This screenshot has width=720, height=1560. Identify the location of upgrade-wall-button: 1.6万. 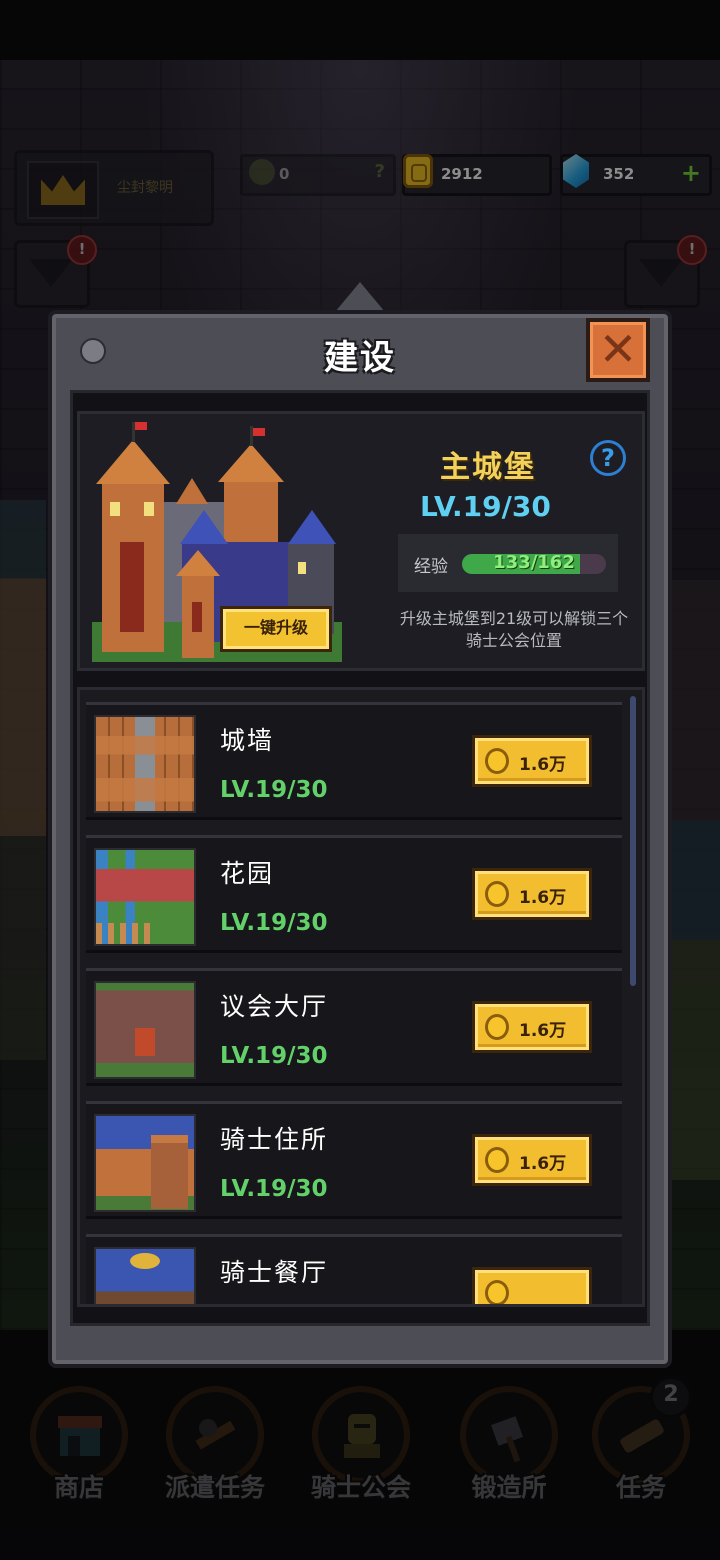
(532, 761).